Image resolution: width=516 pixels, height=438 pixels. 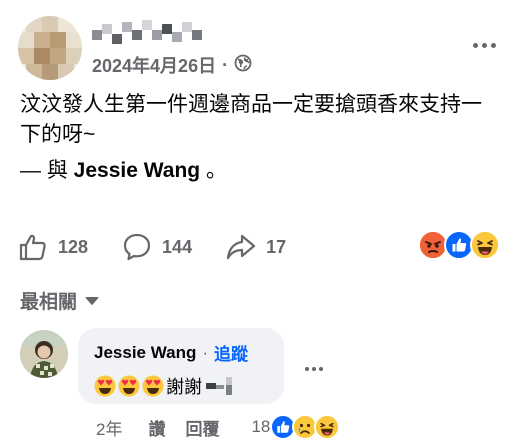 What do you see at coordinates (305, 426) in the screenshot?
I see `comment-reactions` at bounding box center [305, 426].